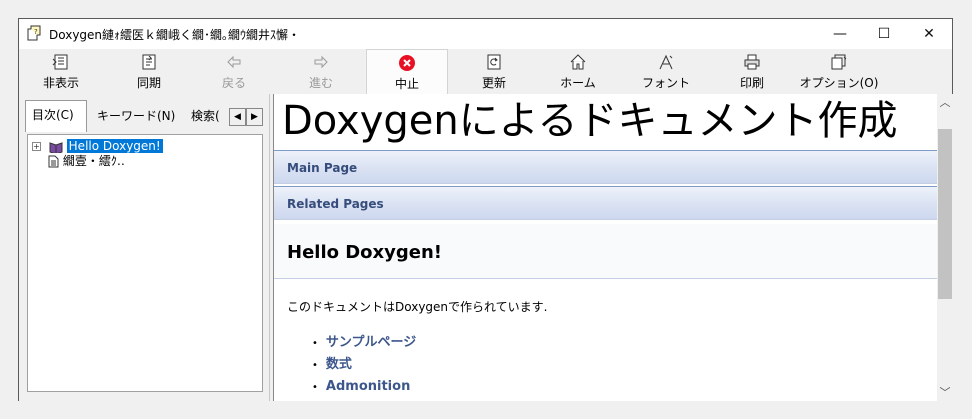  I want to click on page-title: Doxygenによるドキュメント作成, so click(590, 121).